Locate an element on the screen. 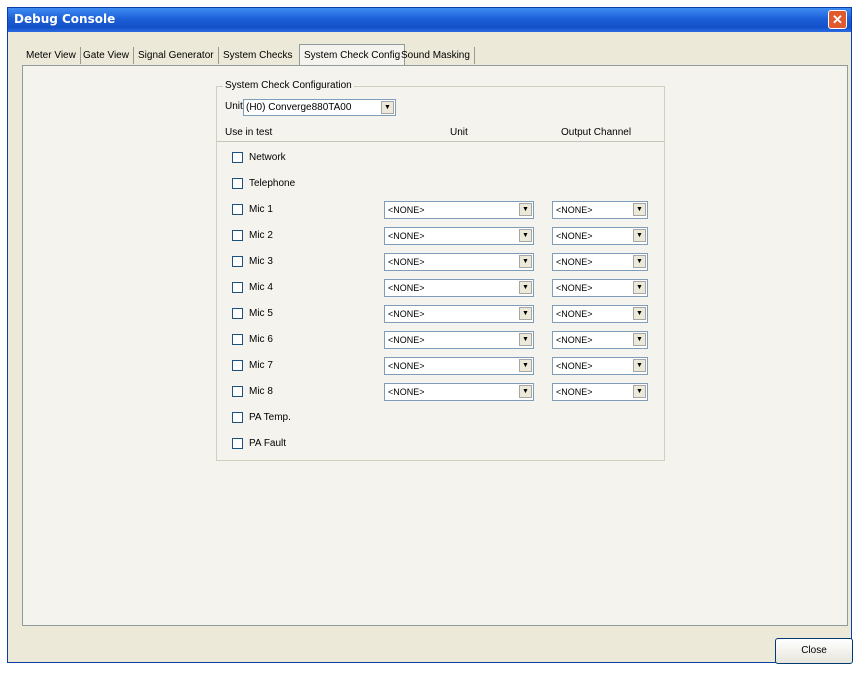  row-pa-temp: PA Temp. is located at coordinates (441, 418).